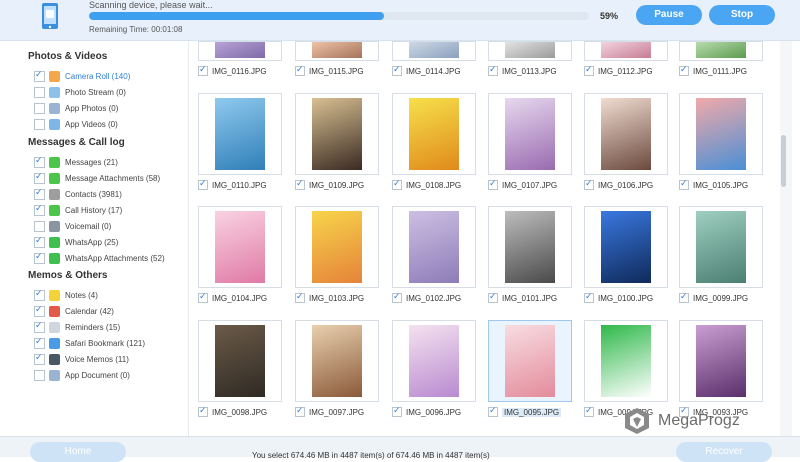 The height and width of the screenshot is (462, 800). What do you see at coordinates (82, 375) in the screenshot?
I see `sidebar-item: App Document (0)` at bounding box center [82, 375].